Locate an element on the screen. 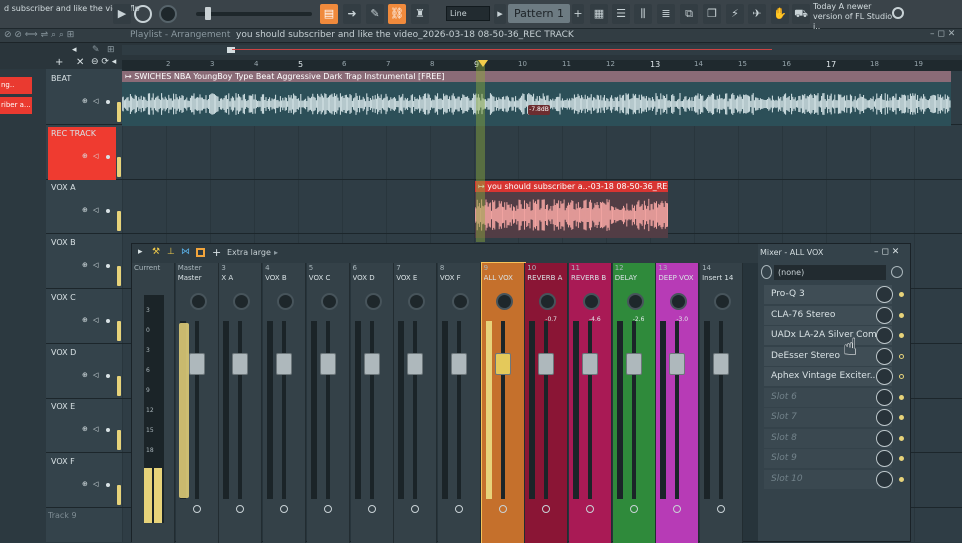 The image size is (962, 543). mixer-strip: 11 REVERB B -4.6 is located at coordinates (590, 403).